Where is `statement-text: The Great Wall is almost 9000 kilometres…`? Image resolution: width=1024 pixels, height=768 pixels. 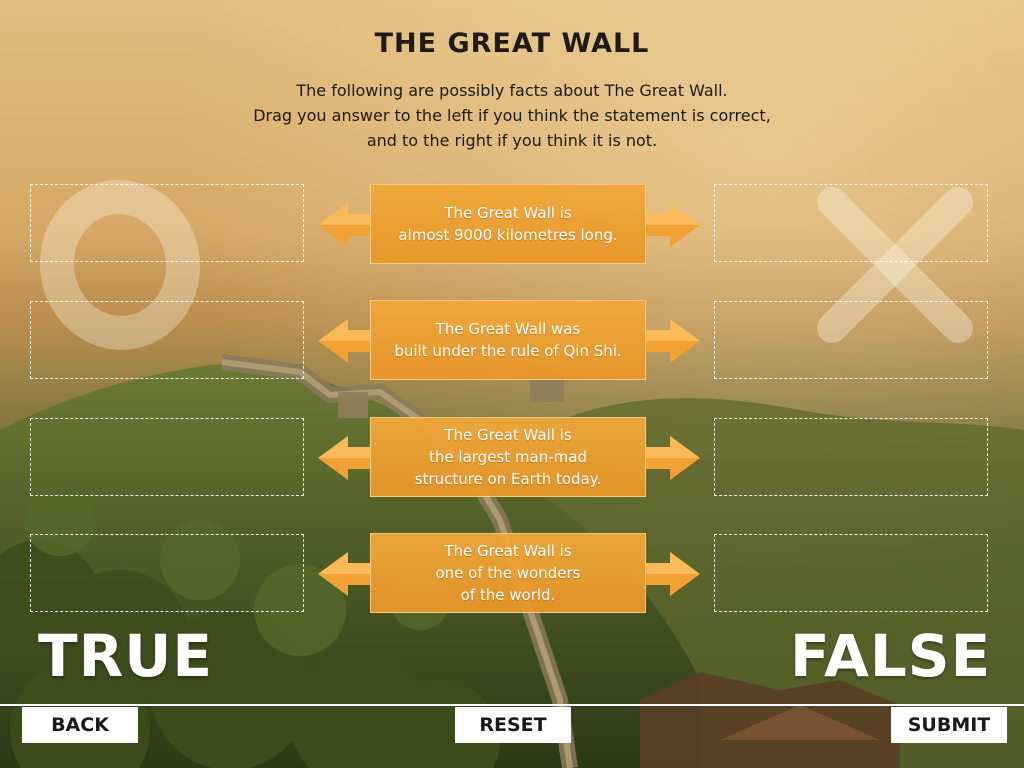 statement-text: The Great Wall is almost 9000 kilometres… is located at coordinates (508, 224).